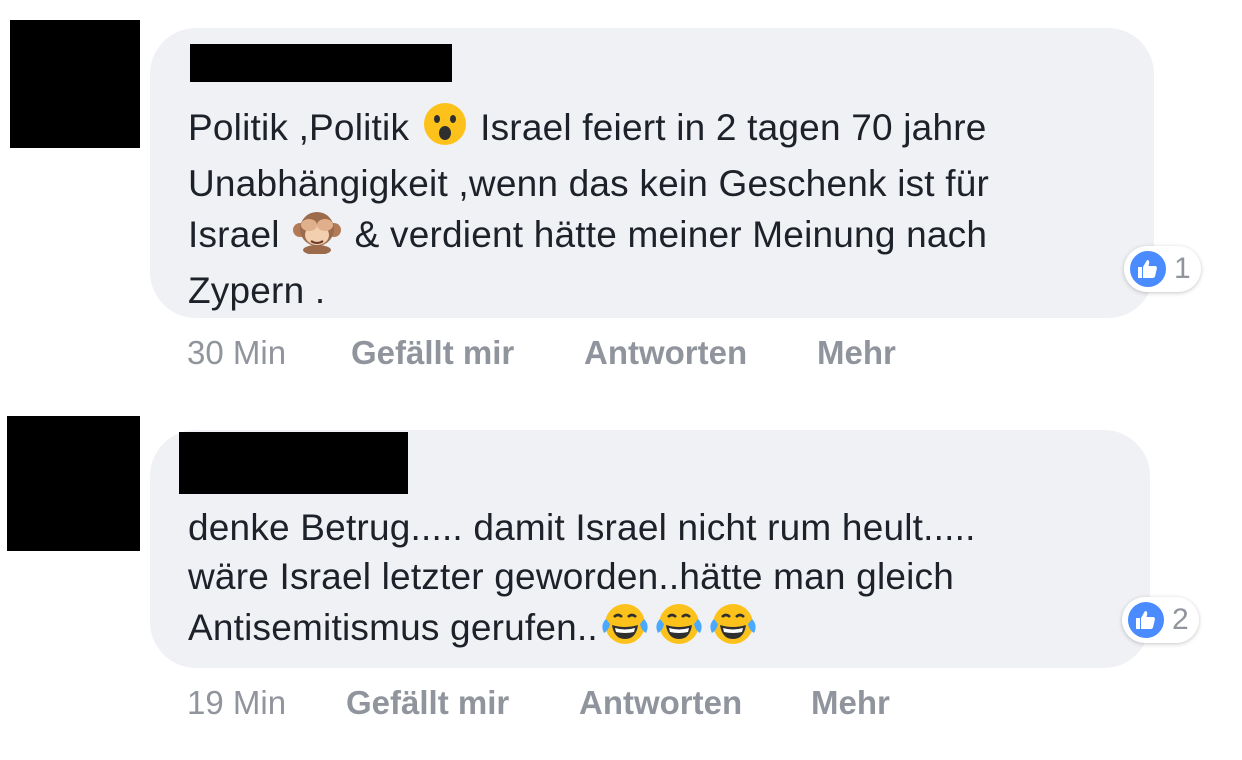 This screenshot has width=1242, height=760. What do you see at coordinates (1182, 268) in the screenshot?
I see `reaction-count: 1` at bounding box center [1182, 268].